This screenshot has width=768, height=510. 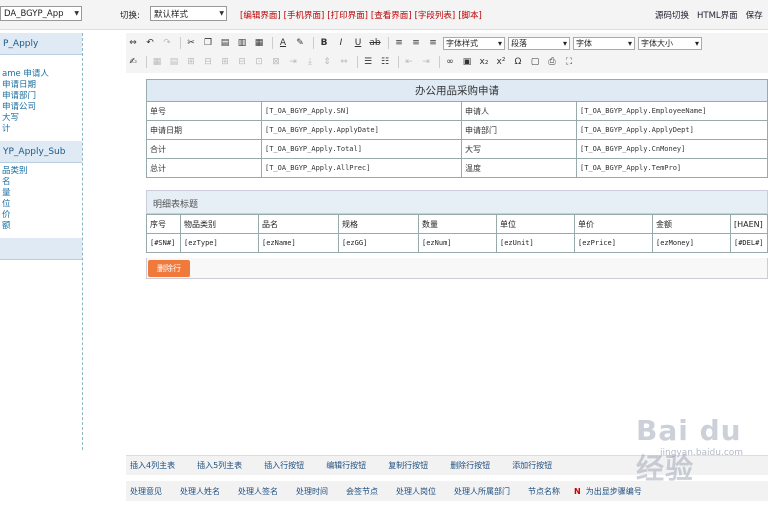 What do you see at coordinates (304, 15) in the screenshot?
I see `tab-mobile-view: [手机界面]` at bounding box center [304, 15].